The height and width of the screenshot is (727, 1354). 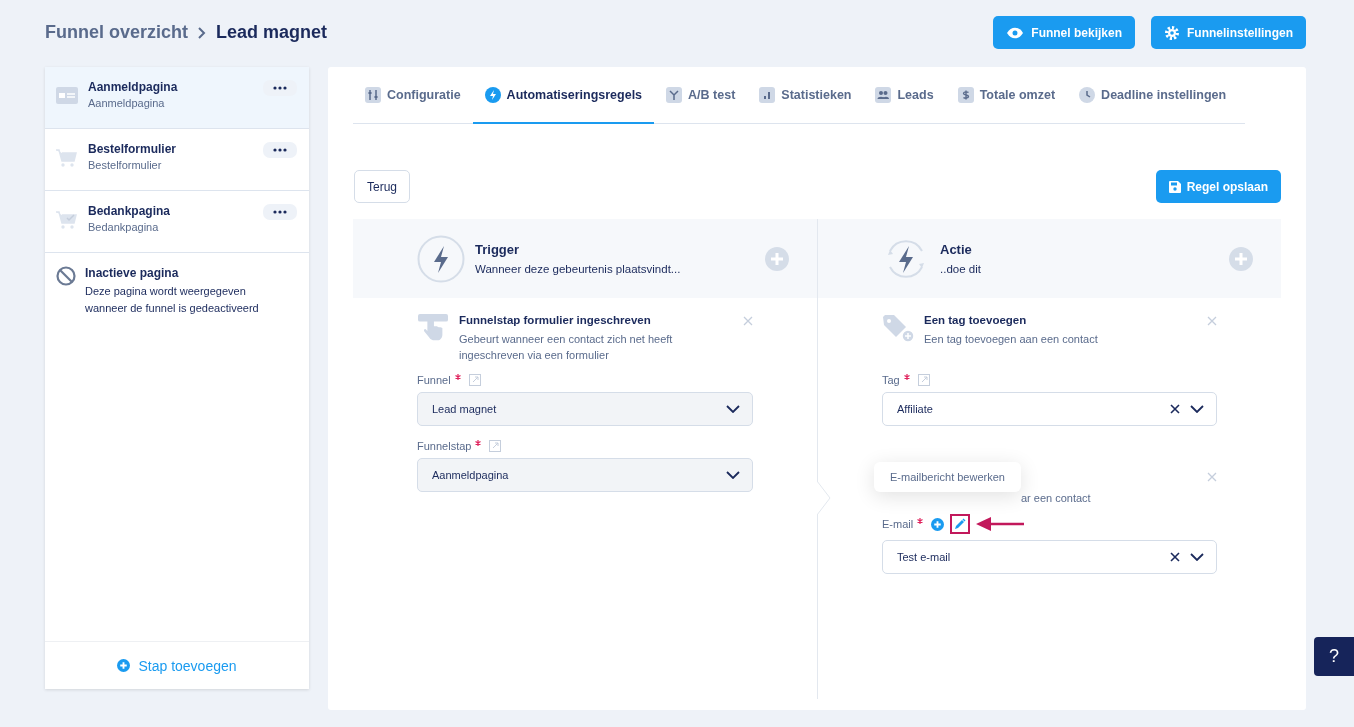 I want to click on page-title-text: Bedankpagina, so click(x=130, y=211).